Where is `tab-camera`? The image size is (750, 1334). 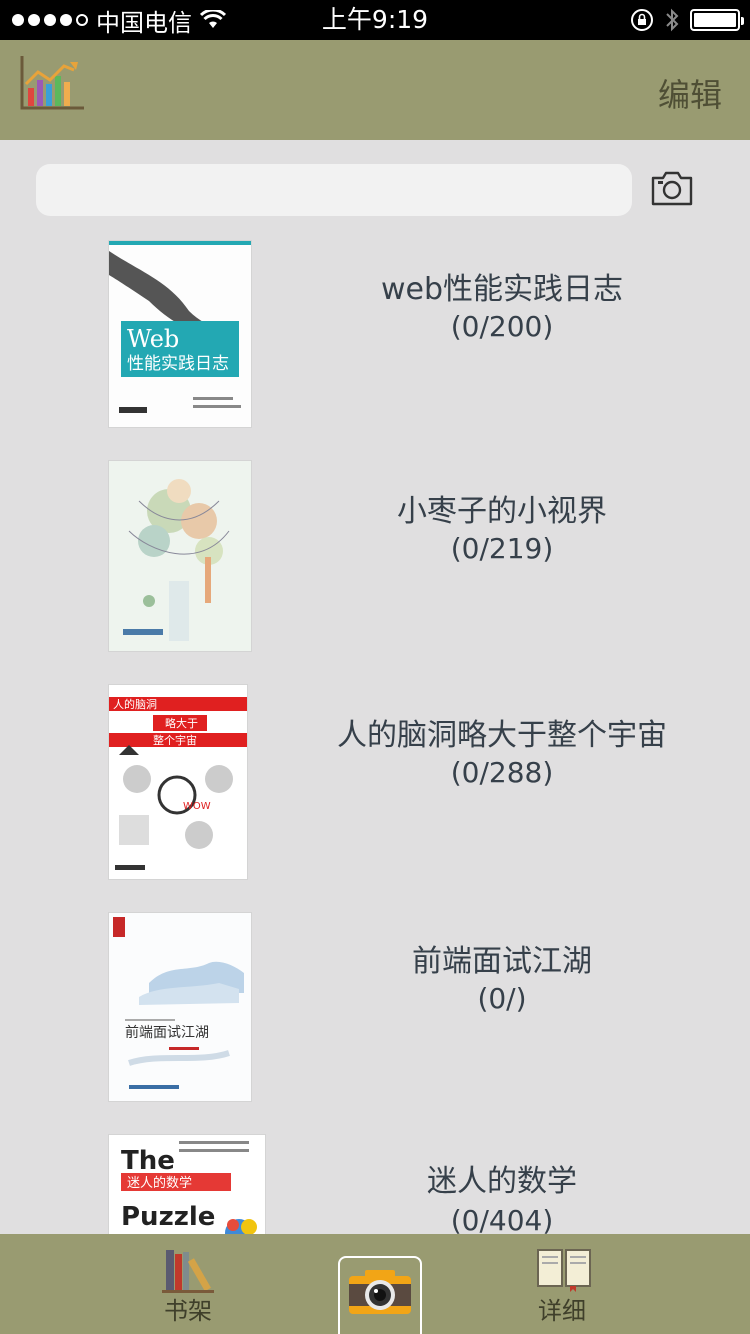
tab-camera is located at coordinates (380, 1295).